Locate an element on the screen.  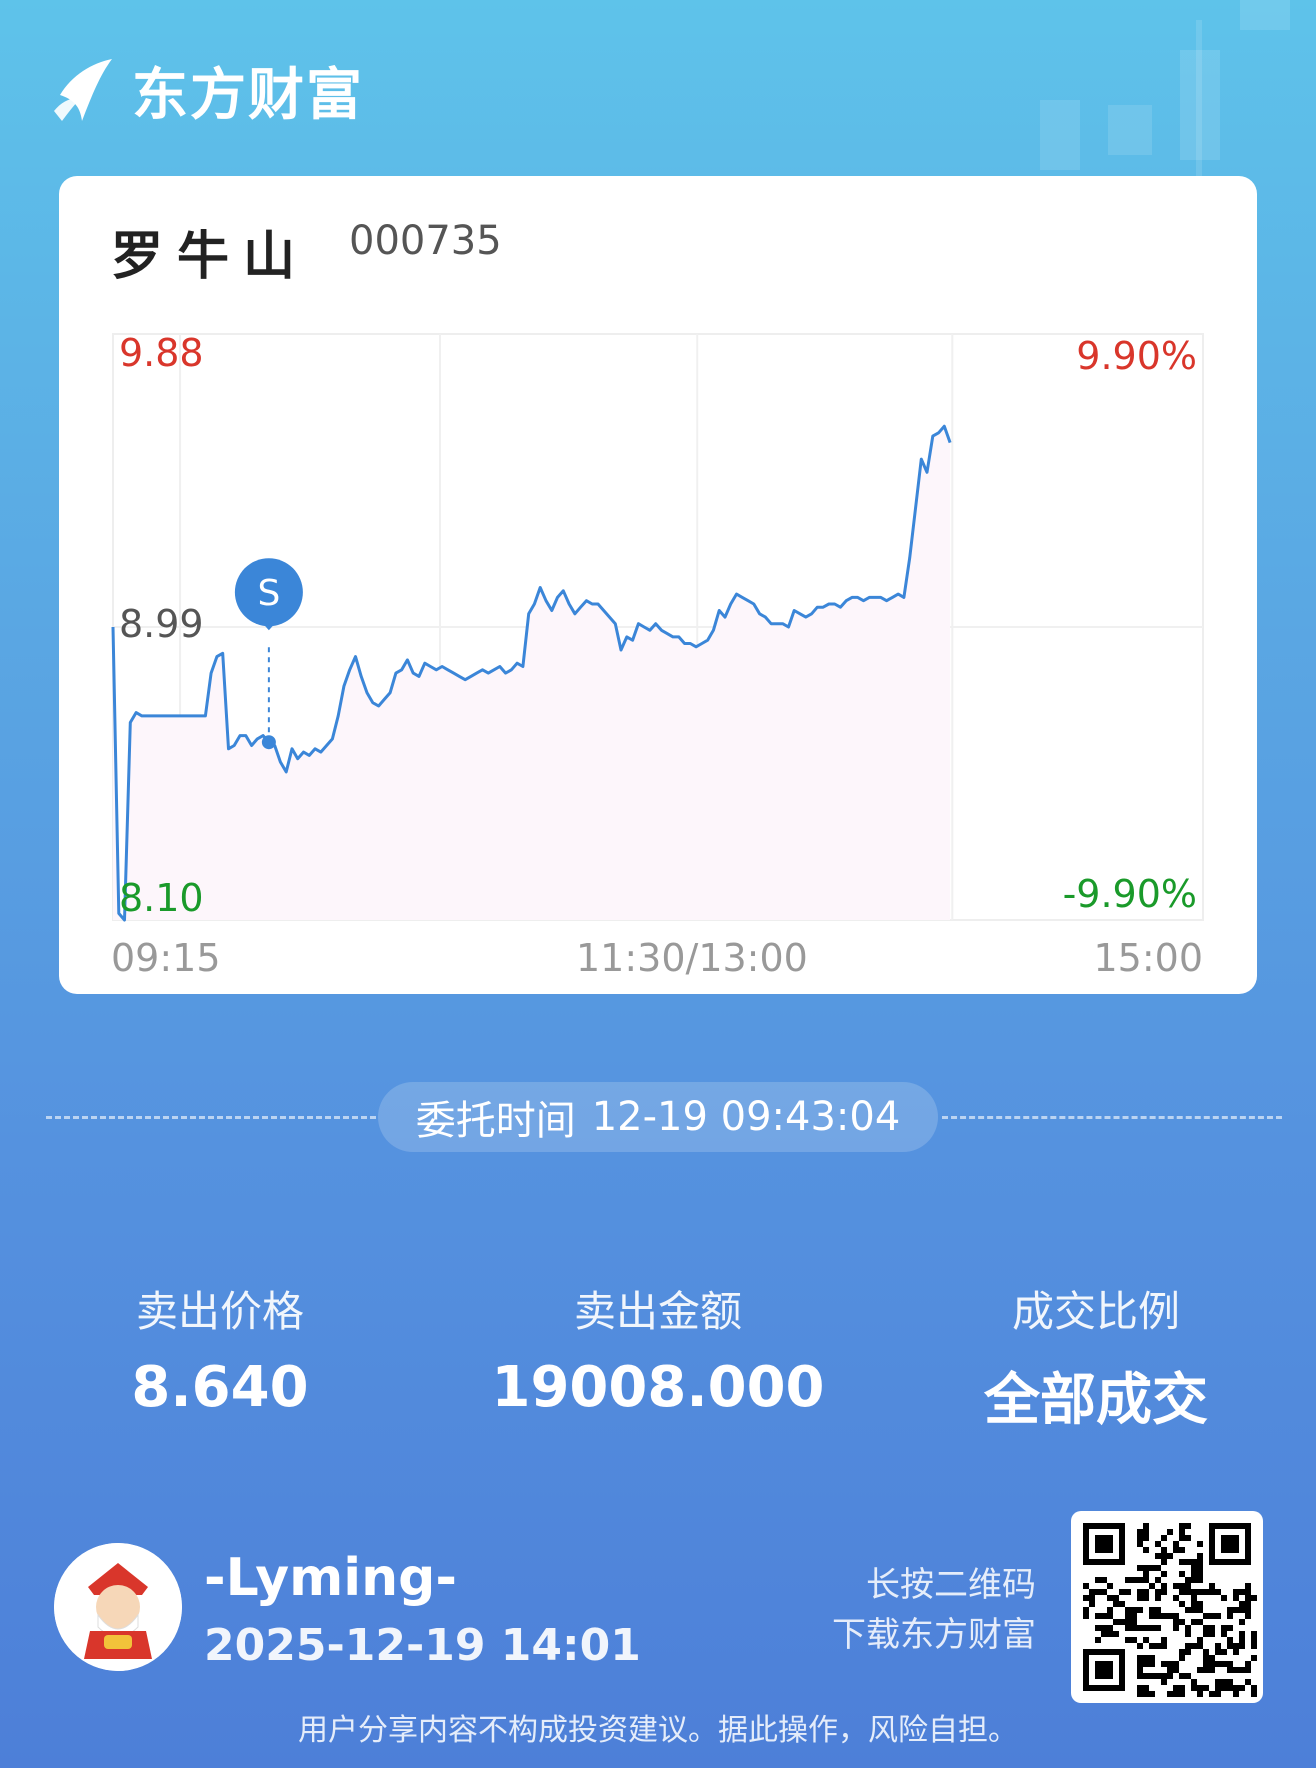
qr-code is located at coordinates (1167, 1607).